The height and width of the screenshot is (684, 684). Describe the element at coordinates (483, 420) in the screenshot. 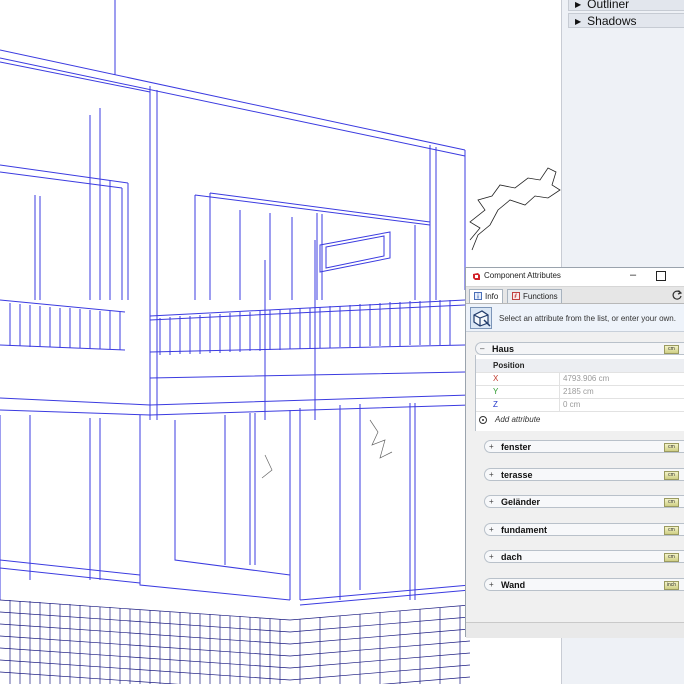

I see `add-attribute-icon` at that location.